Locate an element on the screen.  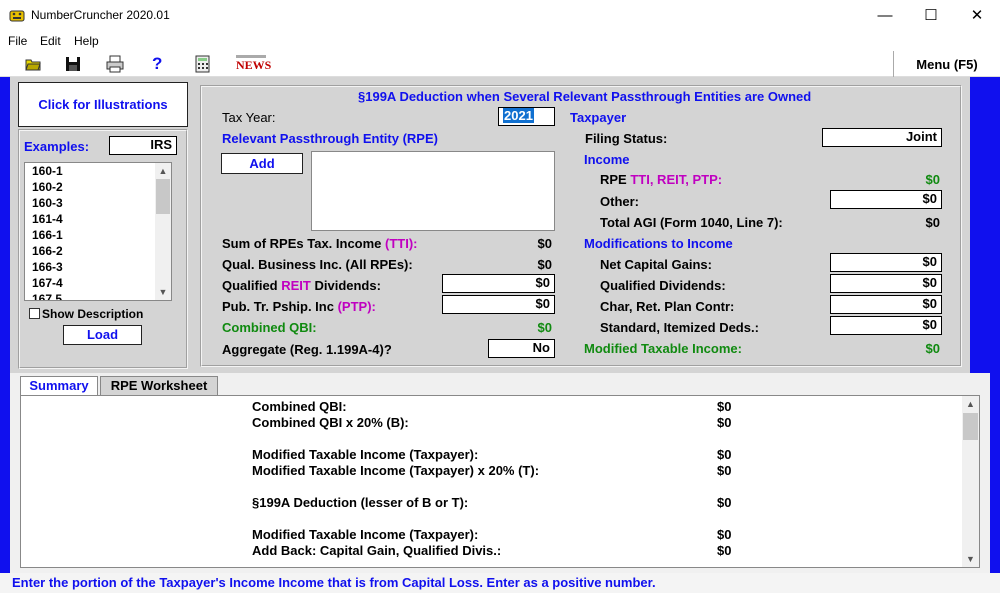
sum-tti-value: $0 is located at coordinates (544, 243).